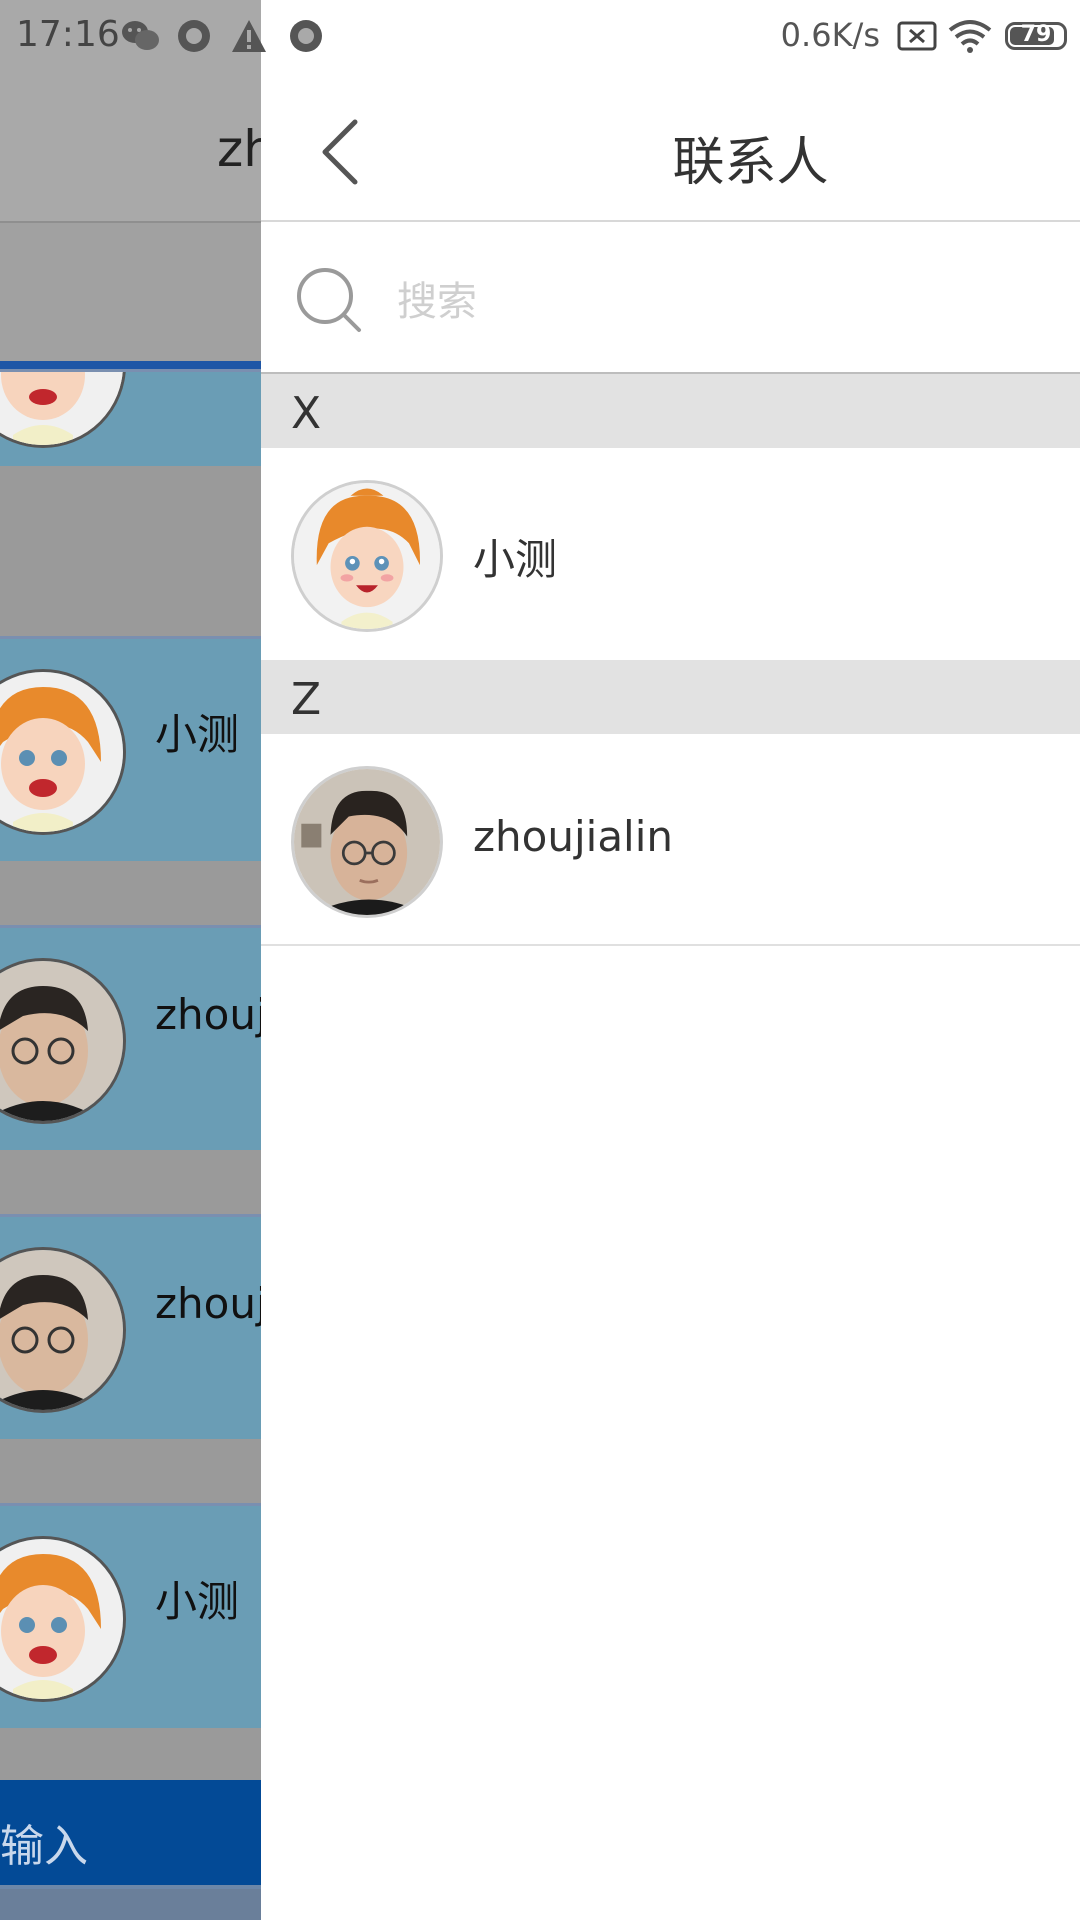 The width and height of the screenshot is (1080, 1920). Describe the element at coordinates (670, 146) in the screenshot. I see `drawer-header: 联系人` at that location.